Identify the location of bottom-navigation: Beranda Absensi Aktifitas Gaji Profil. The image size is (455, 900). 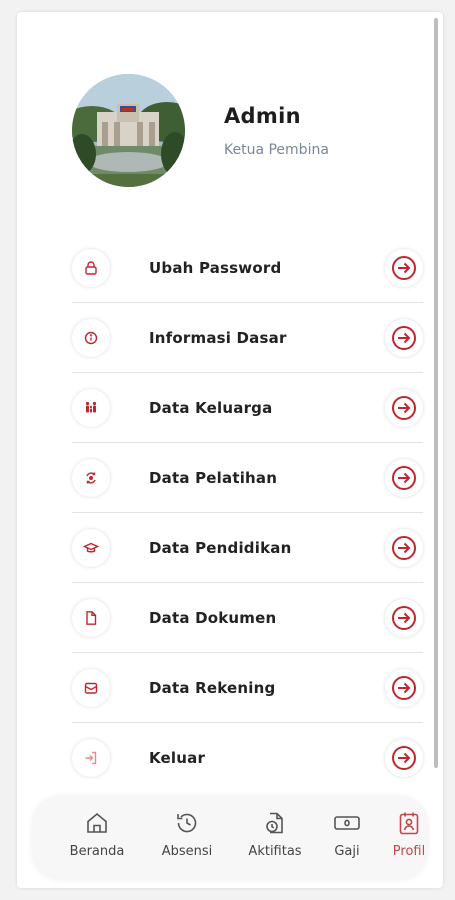
(230, 838).